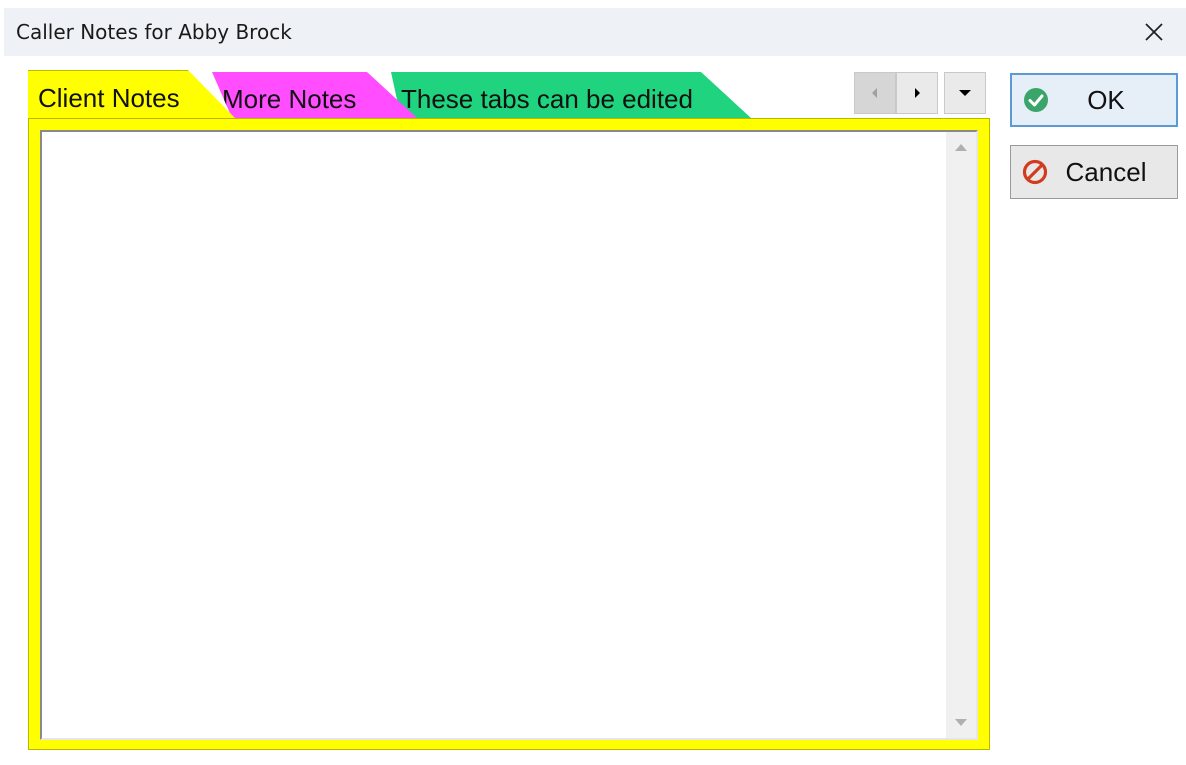 The width and height of the screenshot is (1186, 765). I want to click on tab-list-menu-button, so click(965, 93).